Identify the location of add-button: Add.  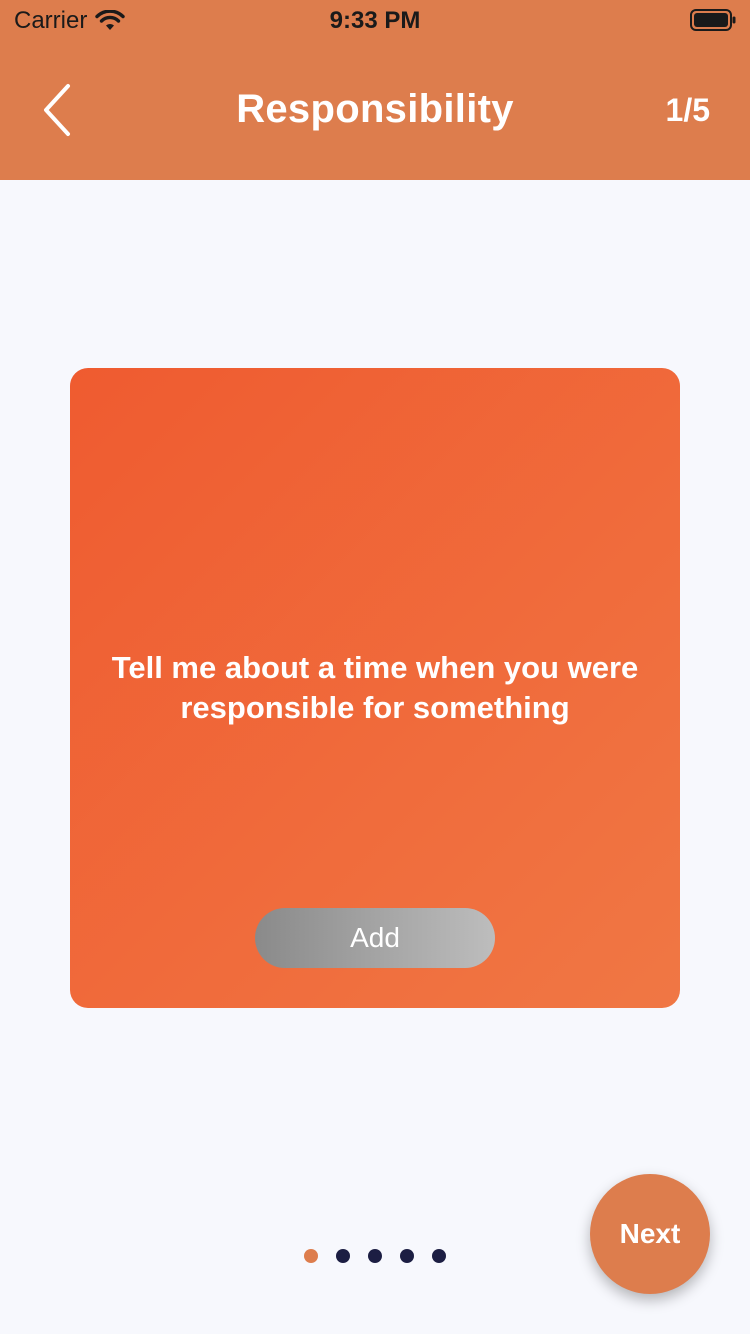
(375, 938).